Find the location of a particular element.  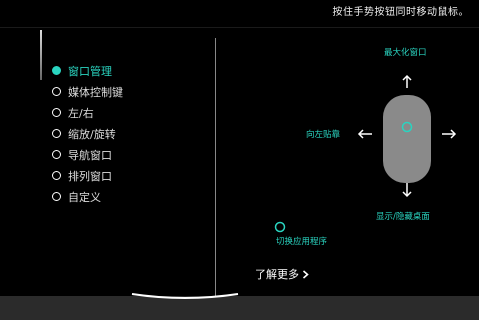

learn-more-link: 了解更多 is located at coordinates (282, 274).